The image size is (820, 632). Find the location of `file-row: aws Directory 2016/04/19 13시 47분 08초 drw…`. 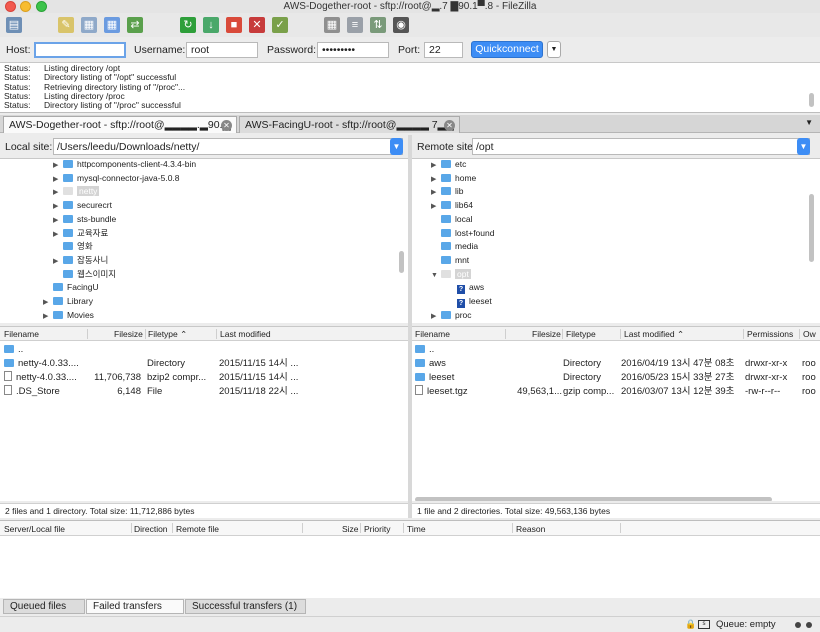

file-row: aws Directory 2016/04/19 13시 47분 08초 drw… is located at coordinates (616, 364).